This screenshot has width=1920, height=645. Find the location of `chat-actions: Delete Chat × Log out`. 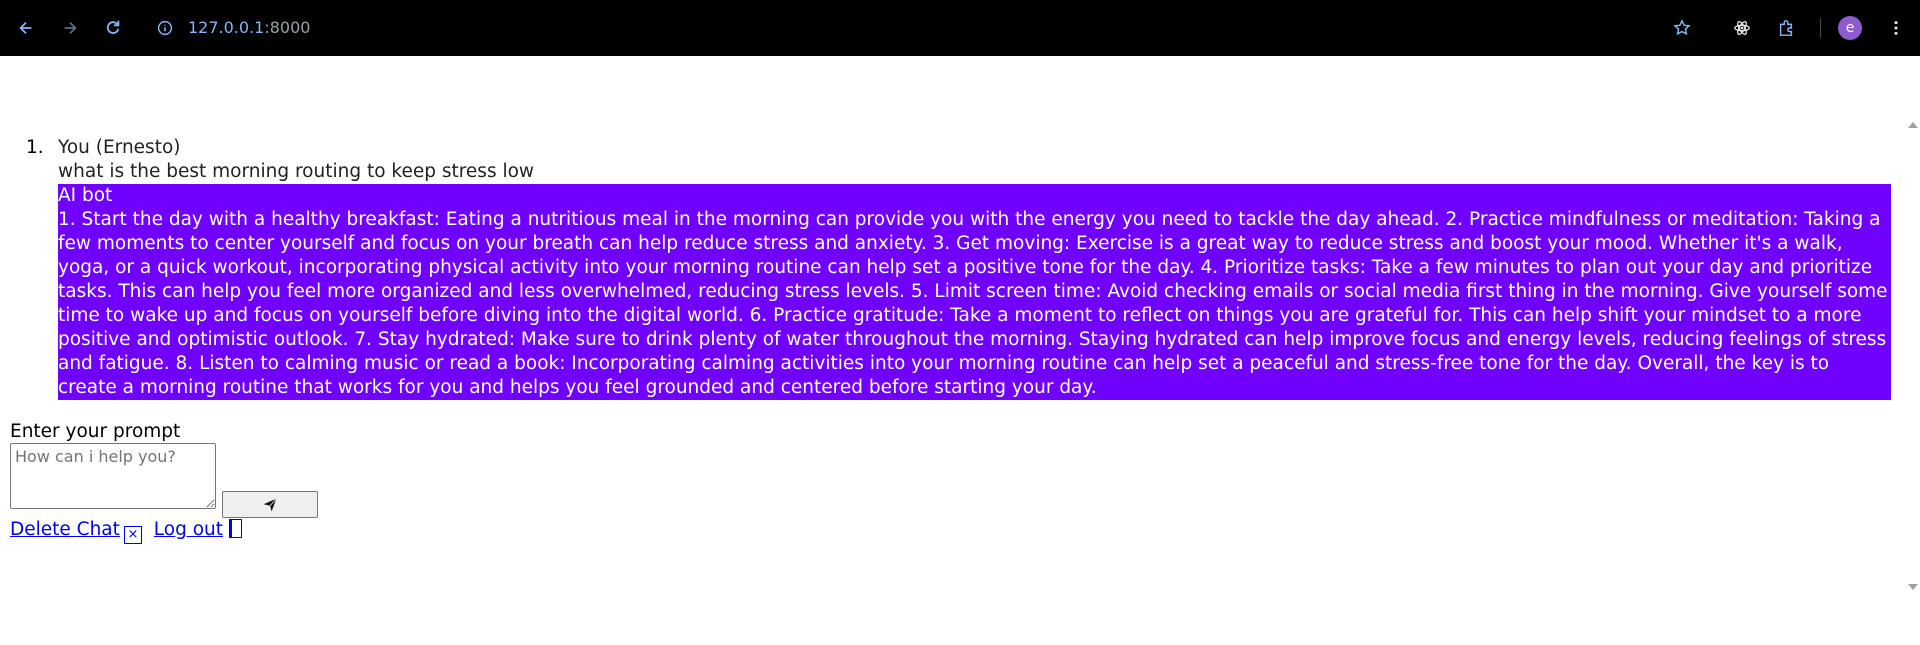

chat-actions: Delete Chat × Log out is located at coordinates (126, 531).